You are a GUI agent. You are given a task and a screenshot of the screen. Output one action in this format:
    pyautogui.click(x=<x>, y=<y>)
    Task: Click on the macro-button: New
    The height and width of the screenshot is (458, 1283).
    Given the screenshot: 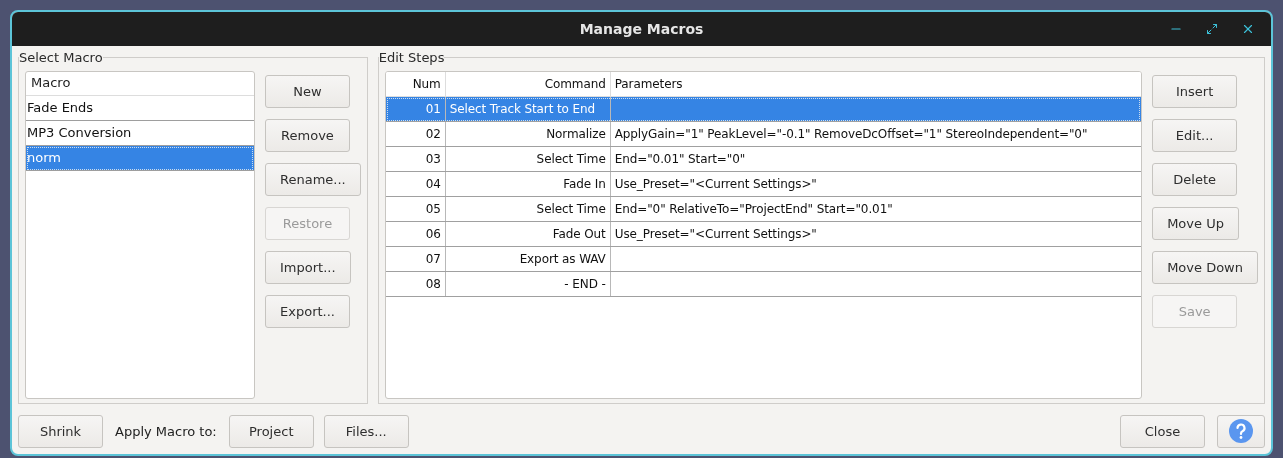 What is the action you would take?
    pyautogui.click(x=307, y=91)
    